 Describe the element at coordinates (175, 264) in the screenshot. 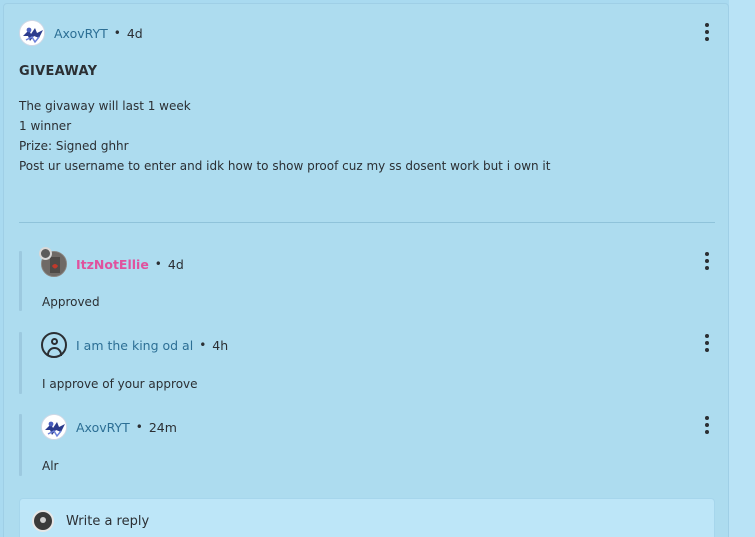

I see `comment-time: 4d` at that location.